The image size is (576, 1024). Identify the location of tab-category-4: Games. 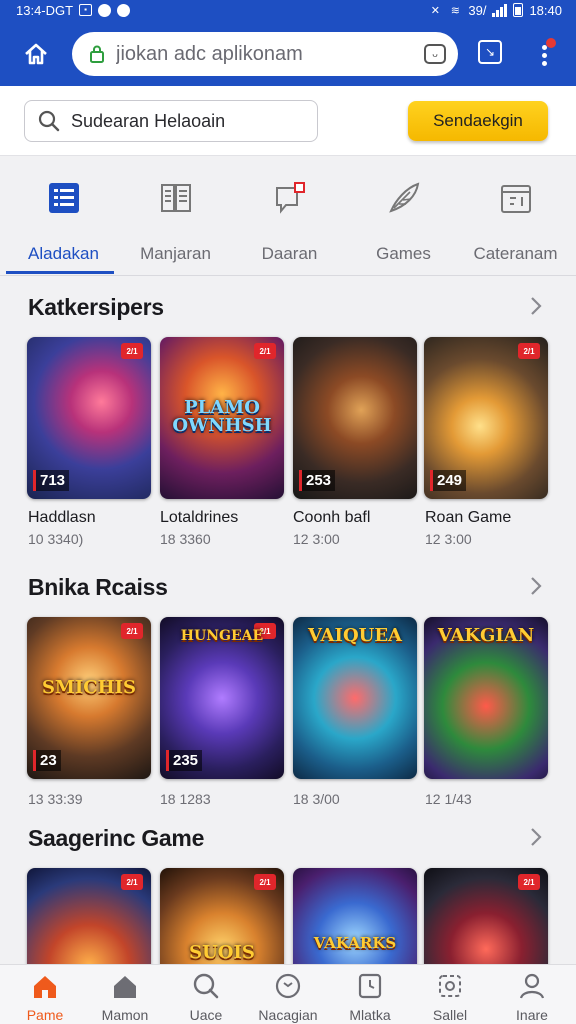
(403, 226).